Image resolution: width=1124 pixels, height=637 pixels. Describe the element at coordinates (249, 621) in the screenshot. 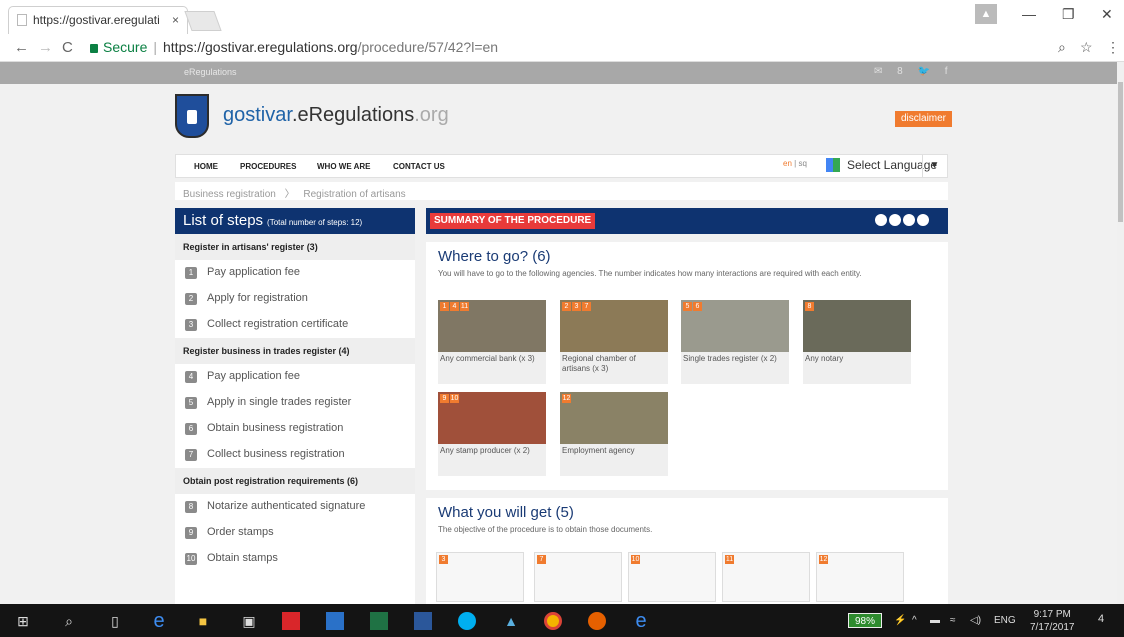

I see `store-icon: ▣` at that location.